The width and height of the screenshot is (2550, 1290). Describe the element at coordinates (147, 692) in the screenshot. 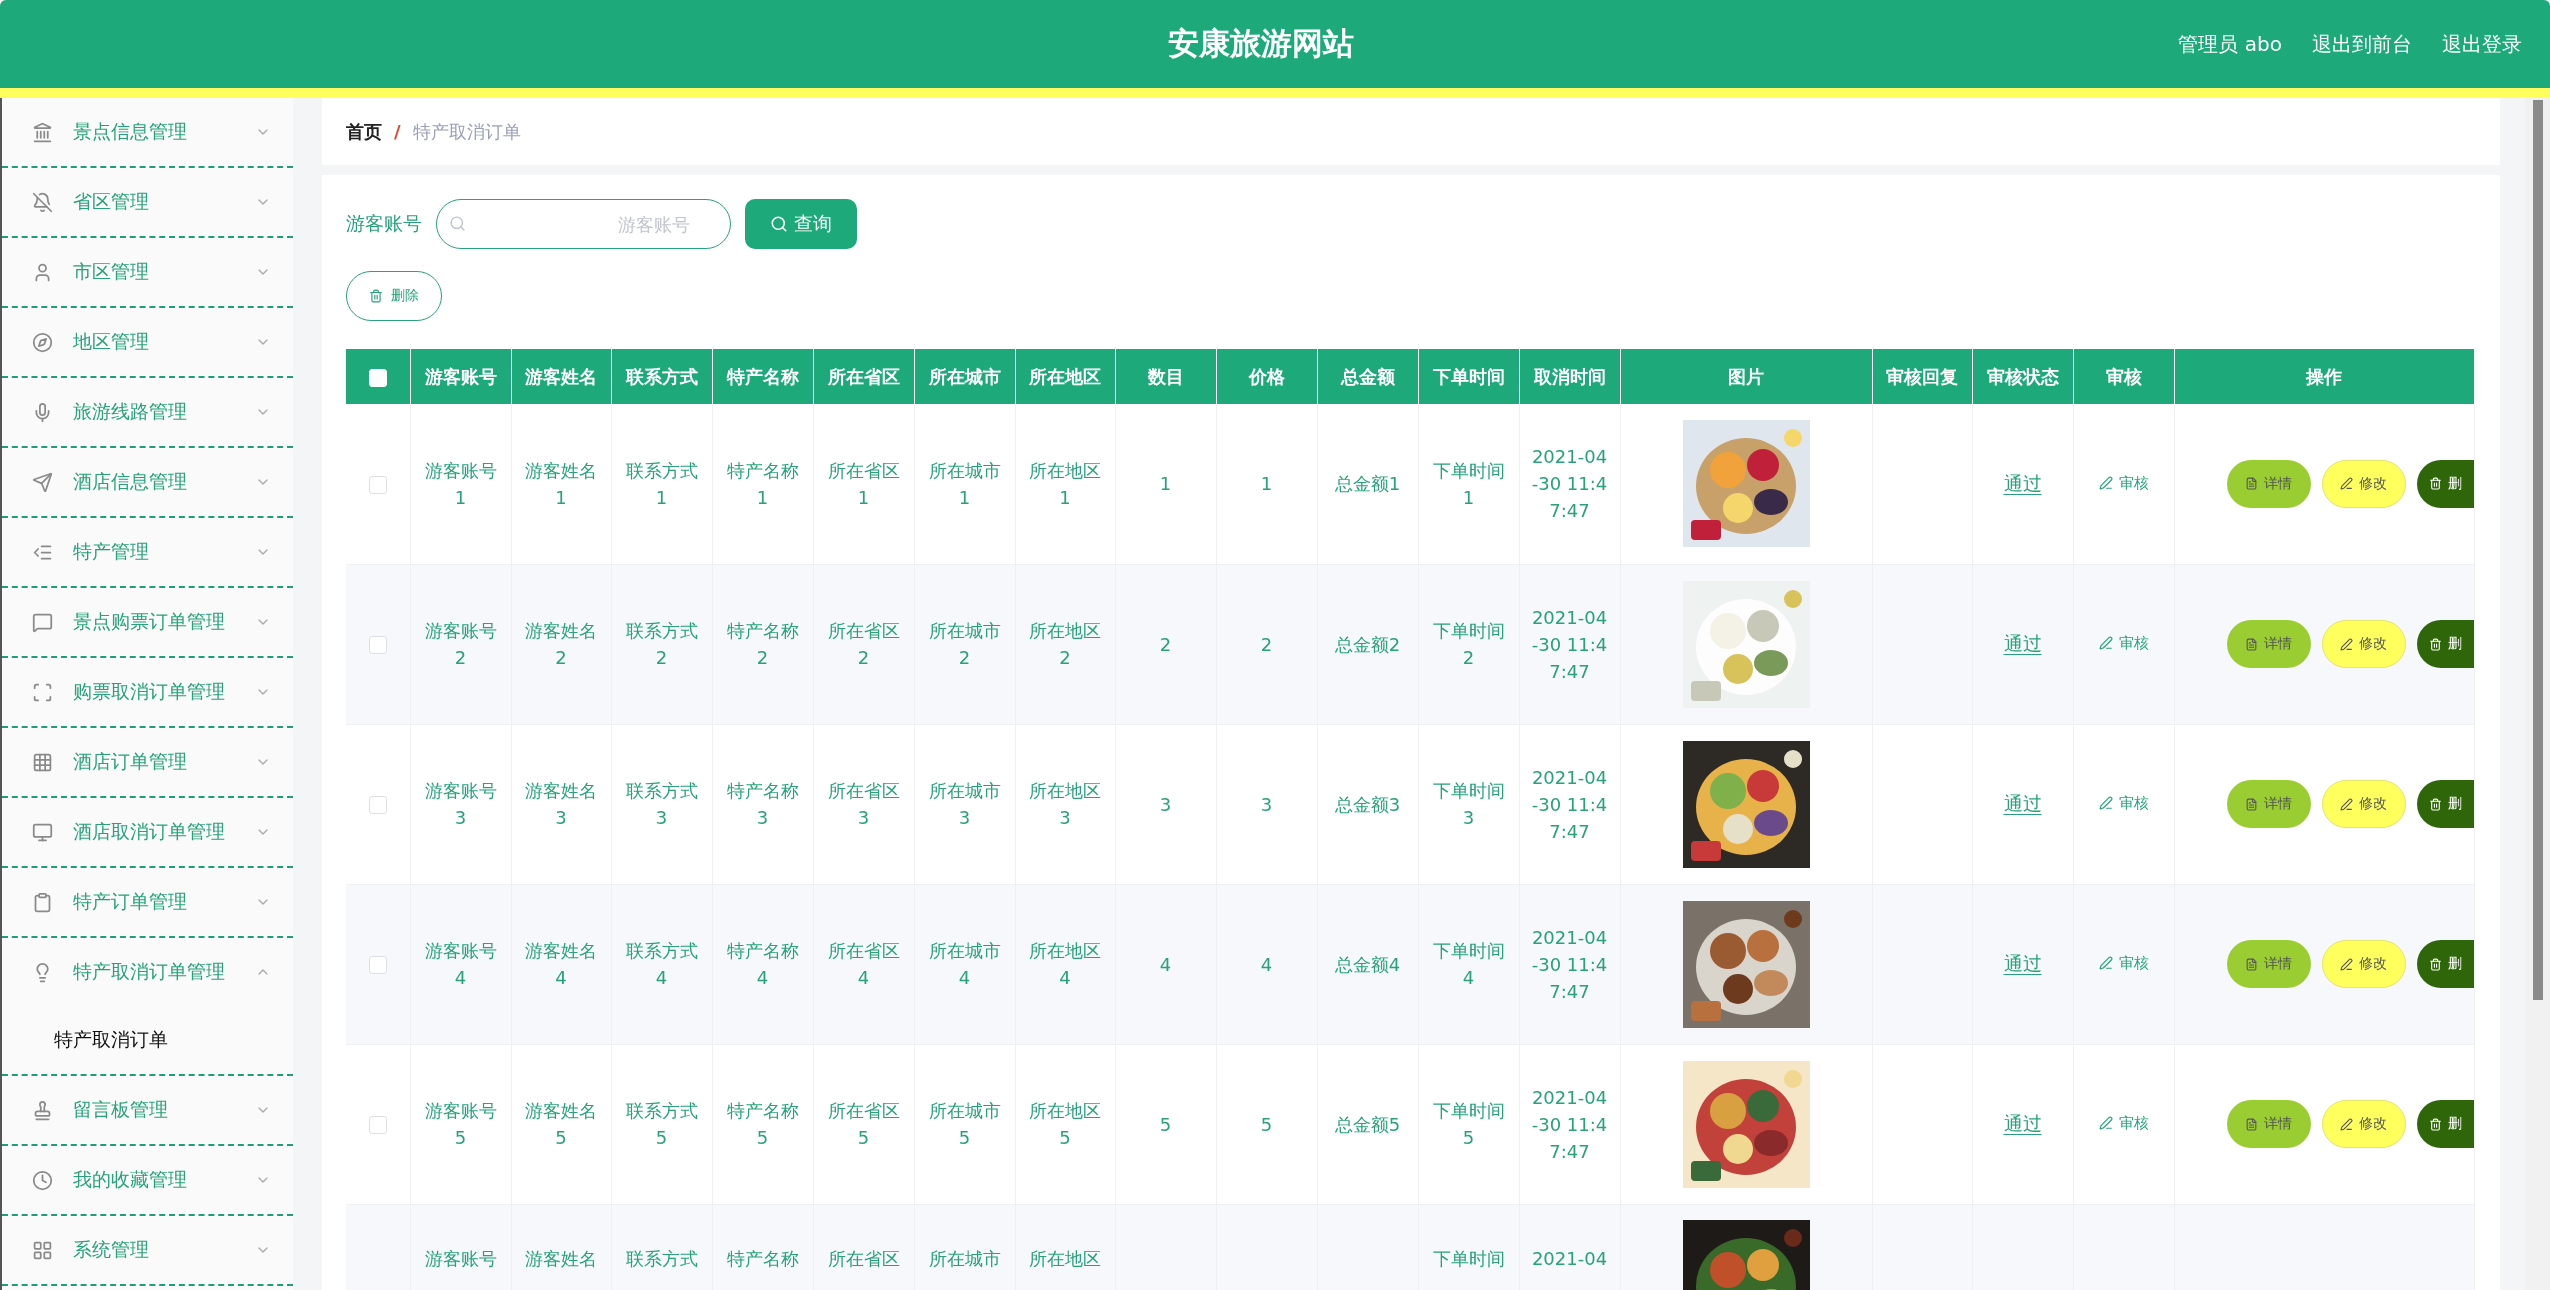

I see `menu-item: 购票取消订单管理` at that location.